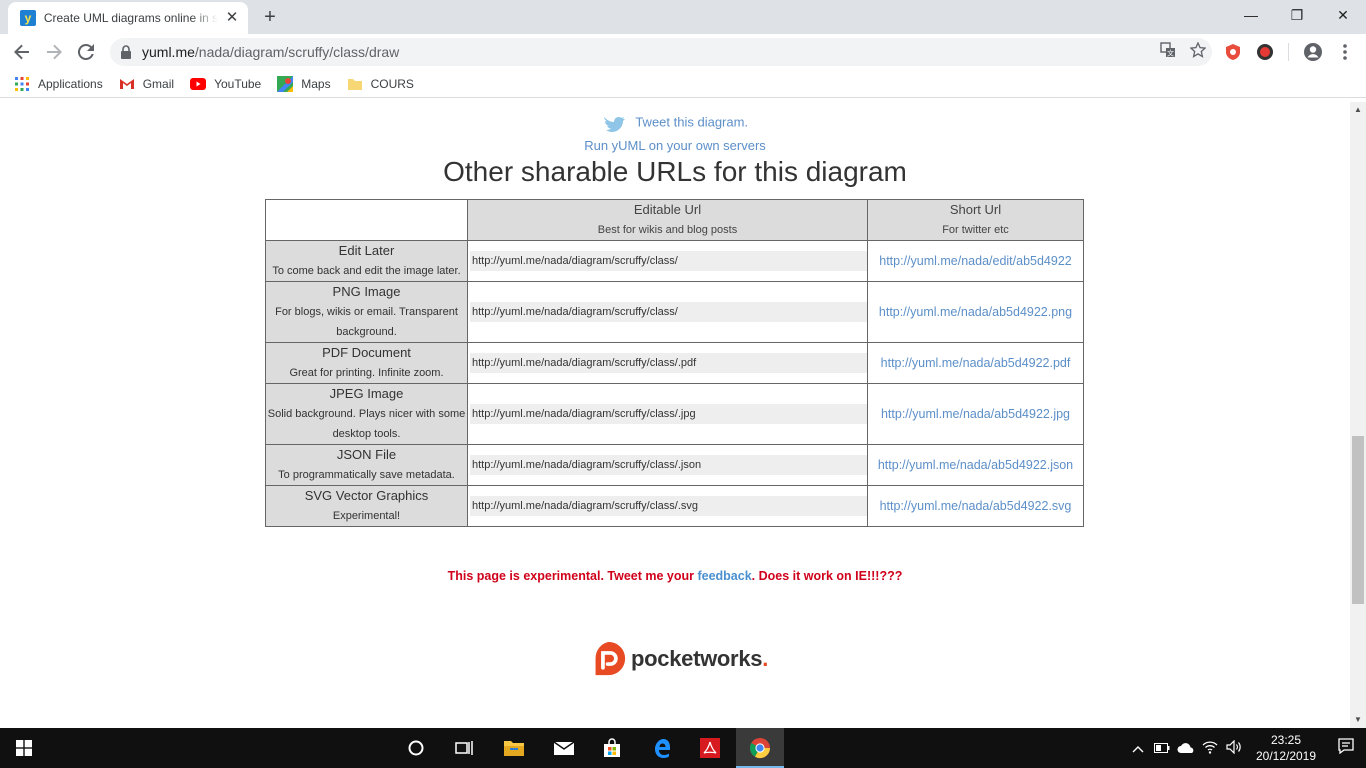 The width and height of the screenshot is (1366, 768). I want to click on url-text: yuml.me/nada/diagram/scruffy/class/draw, so click(271, 52).